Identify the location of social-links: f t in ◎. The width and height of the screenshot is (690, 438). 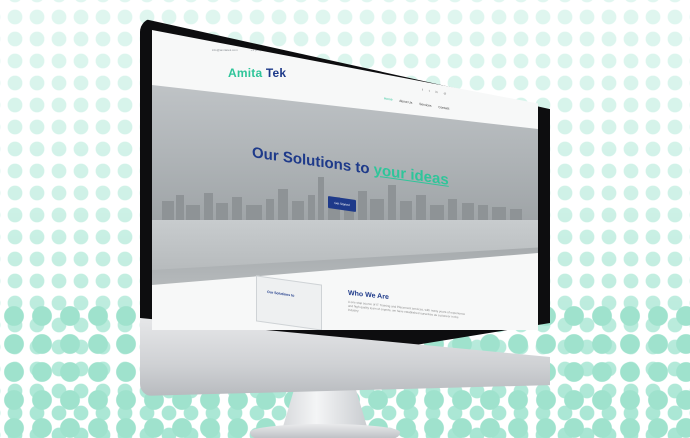
(436, 92).